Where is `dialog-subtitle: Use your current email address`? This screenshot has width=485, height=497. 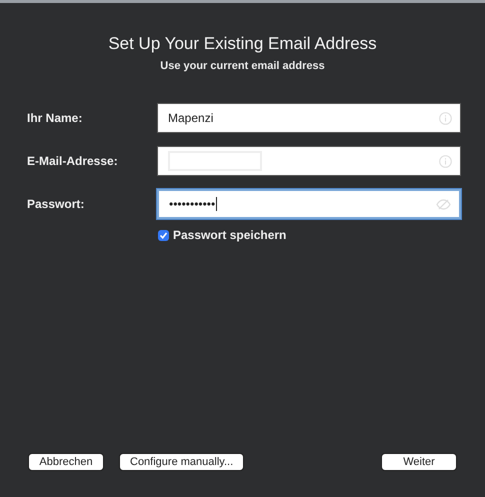 dialog-subtitle: Use your current email address is located at coordinates (242, 66).